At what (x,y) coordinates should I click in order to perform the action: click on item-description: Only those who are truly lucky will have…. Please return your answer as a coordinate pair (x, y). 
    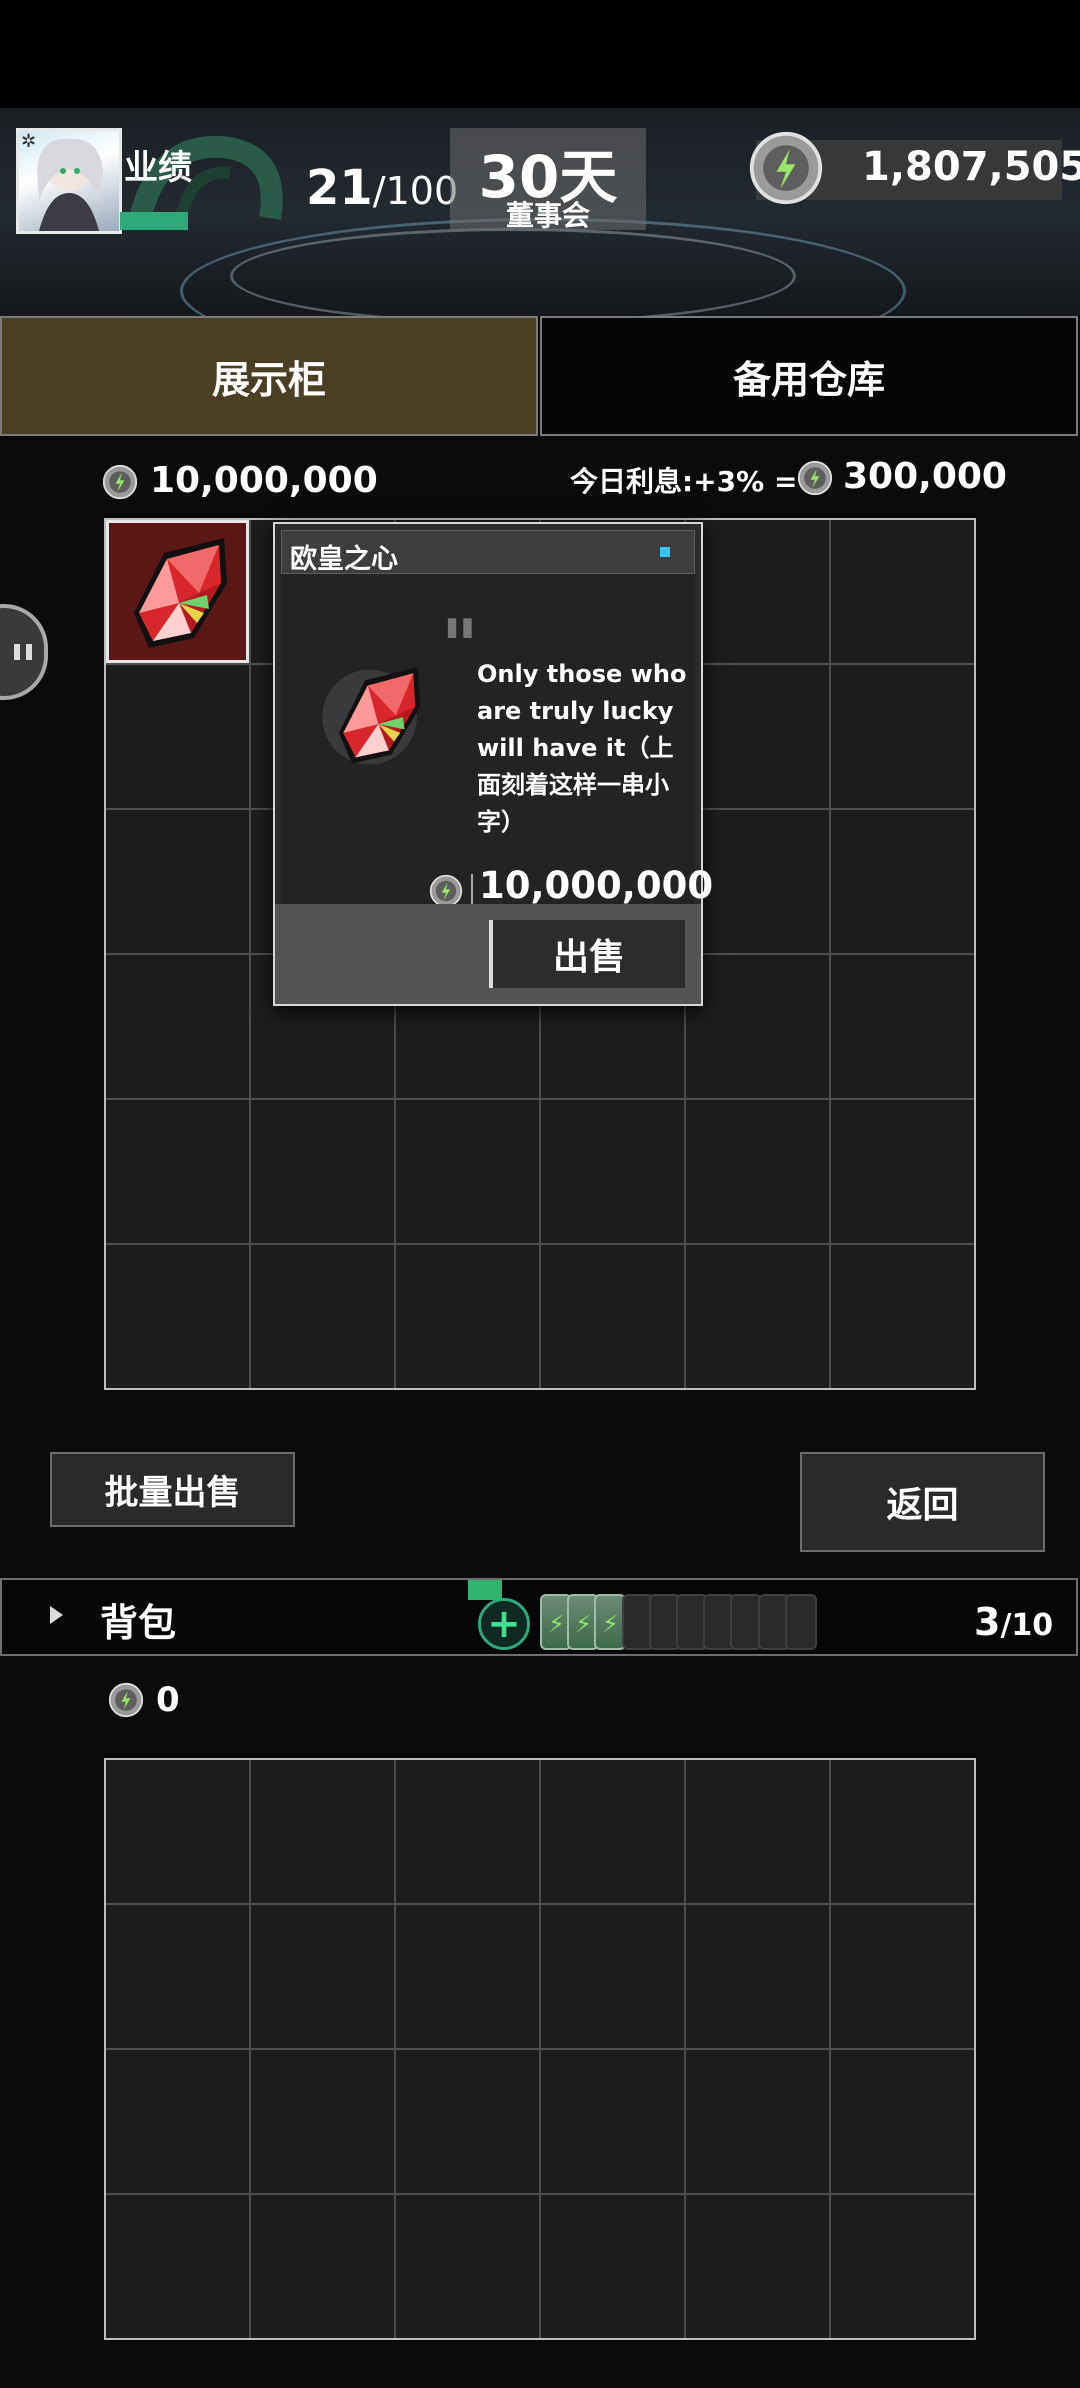
    Looking at the image, I should click on (582, 748).